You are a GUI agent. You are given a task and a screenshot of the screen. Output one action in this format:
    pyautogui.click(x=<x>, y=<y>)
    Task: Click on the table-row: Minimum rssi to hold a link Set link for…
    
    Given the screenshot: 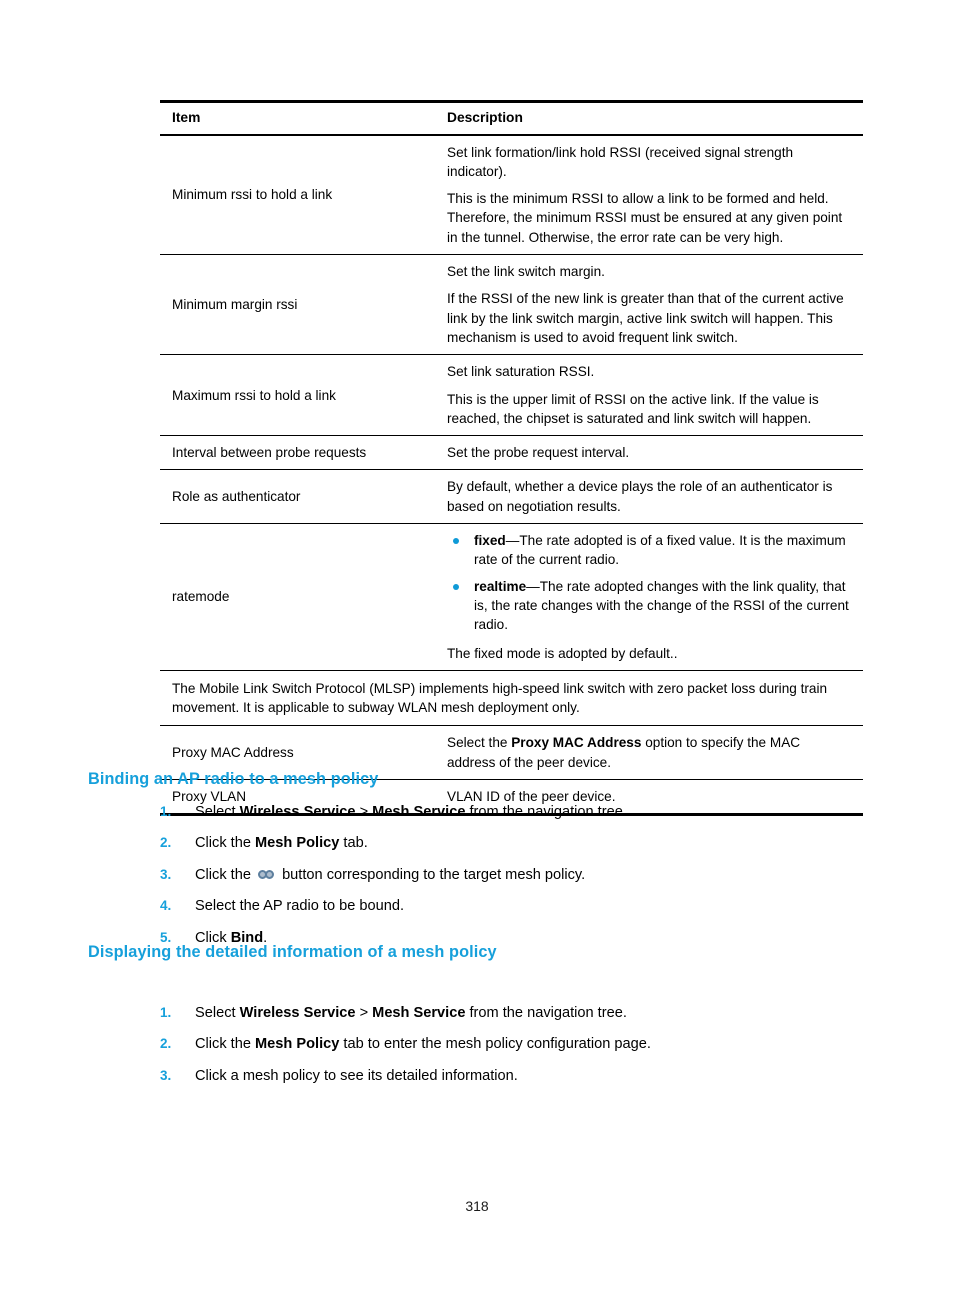 What is the action you would take?
    pyautogui.click(x=511, y=195)
    